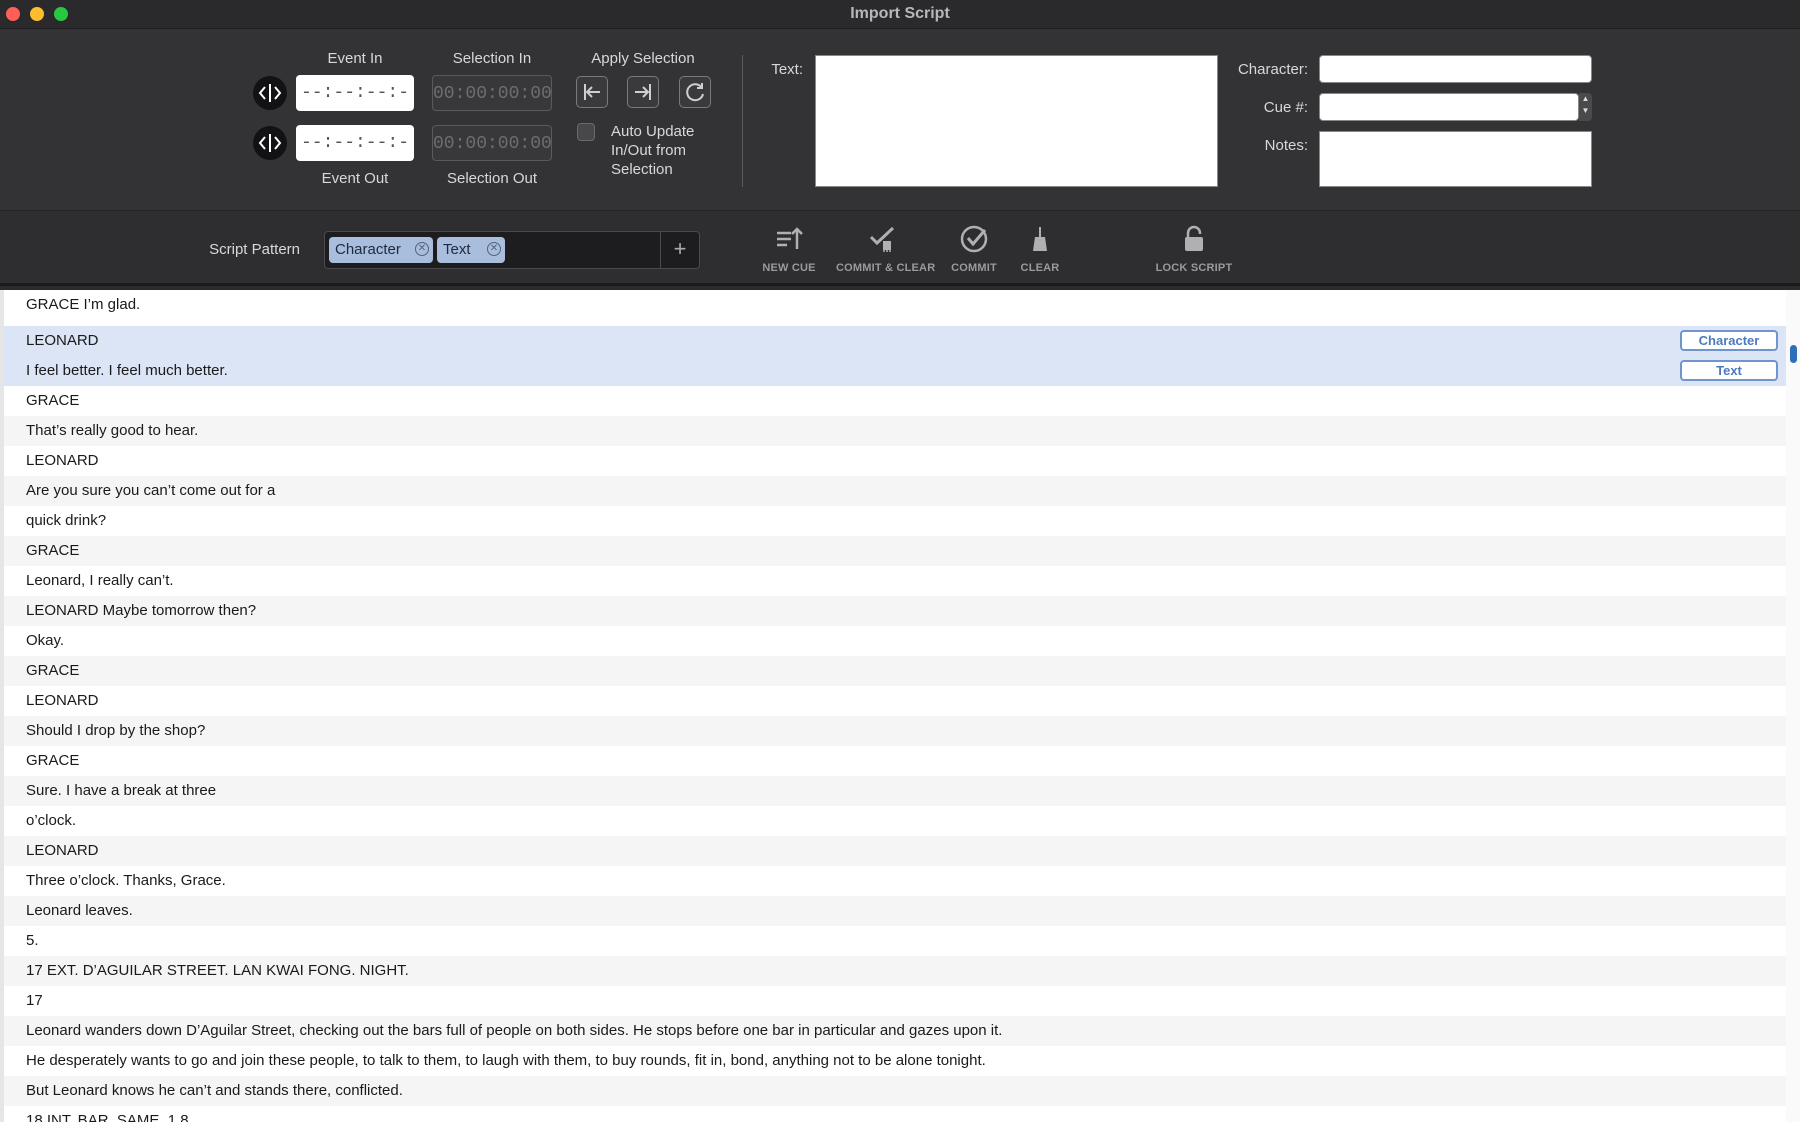 Image resolution: width=1800 pixels, height=1122 pixels. What do you see at coordinates (1194, 238) in the screenshot?
I see `unlock-icon` at bounding box center [1194, 238].